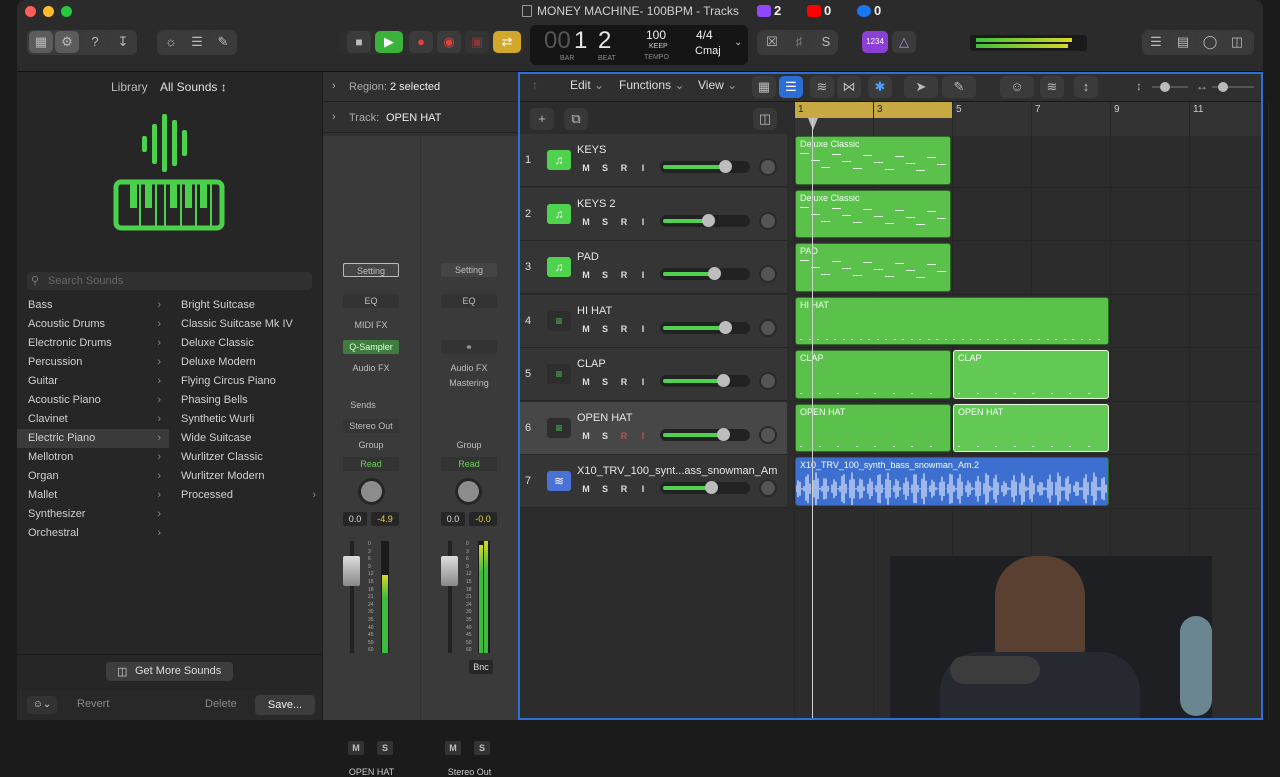  What do you see at coordinates (93, 362) in the screenshot?
I see `library-category: Percussion ›` at bounding box center [93, 362].